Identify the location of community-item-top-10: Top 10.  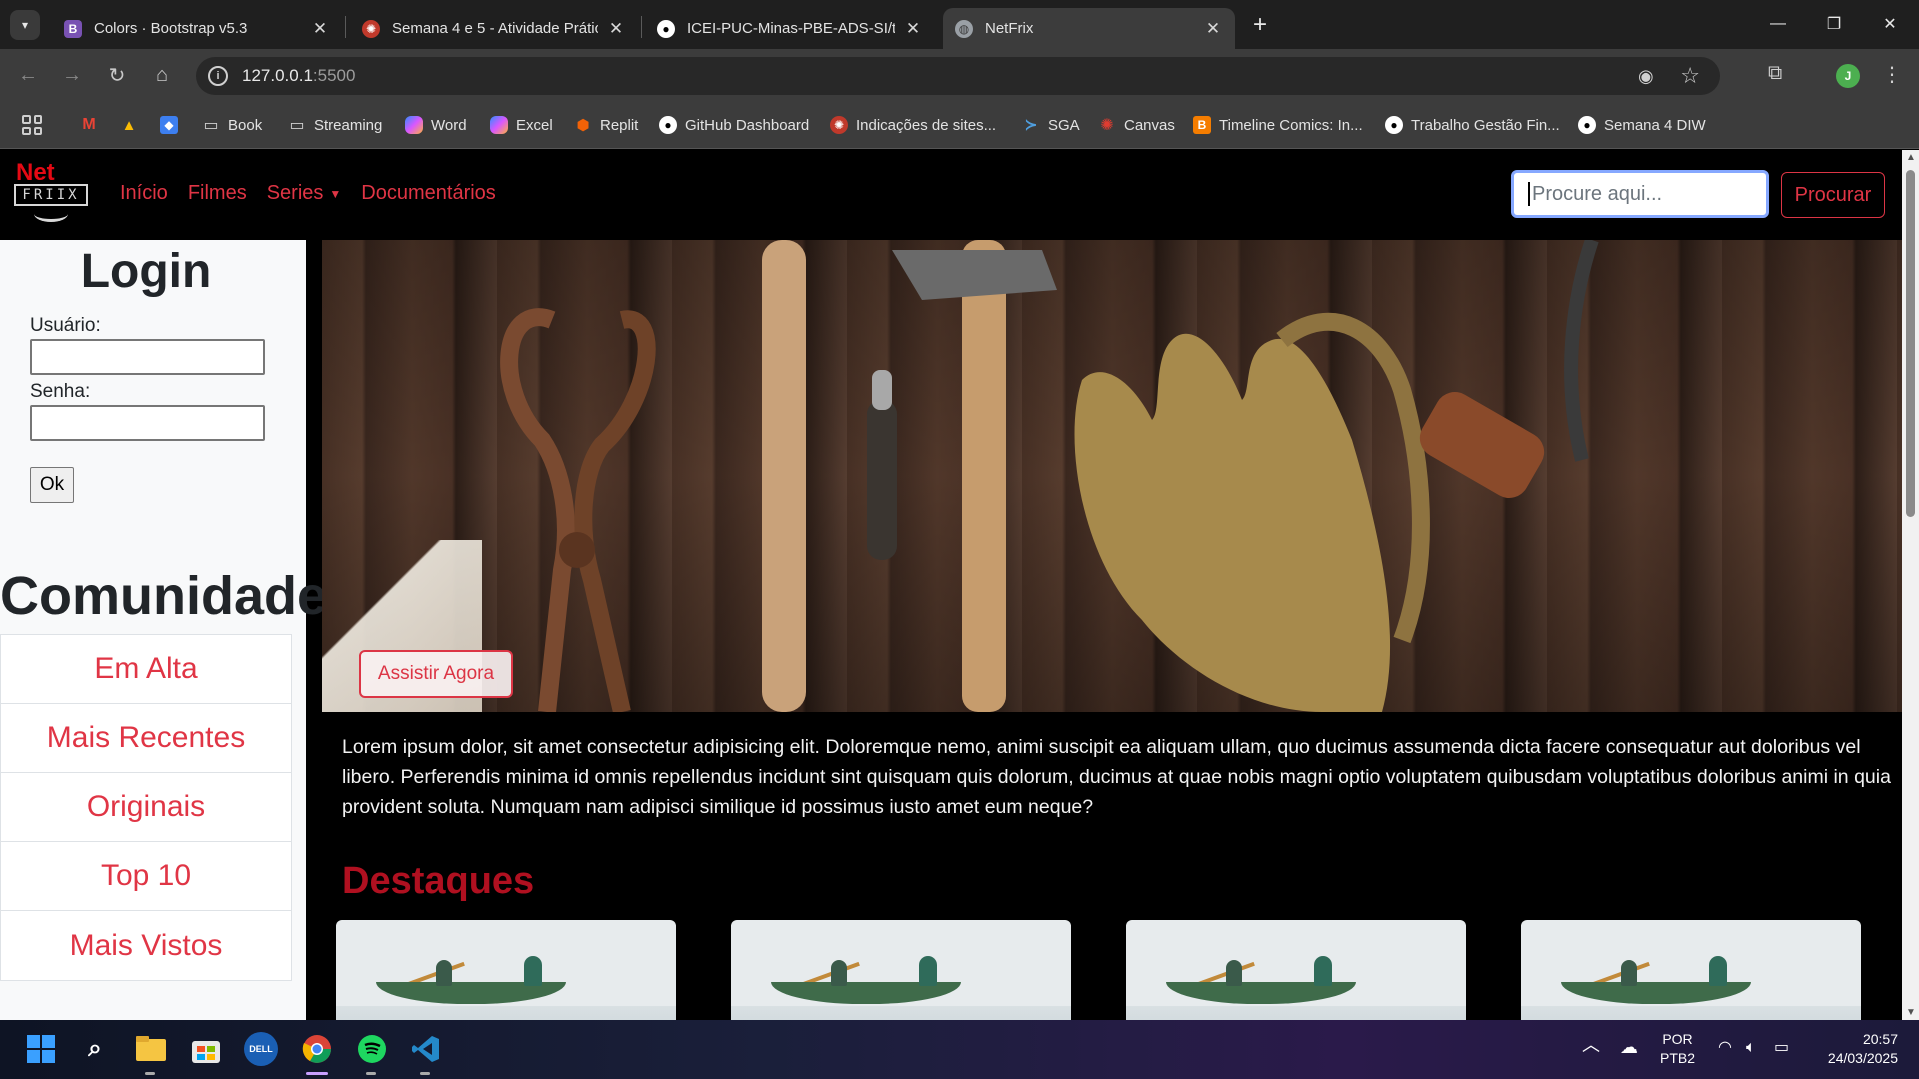
(146, 876).